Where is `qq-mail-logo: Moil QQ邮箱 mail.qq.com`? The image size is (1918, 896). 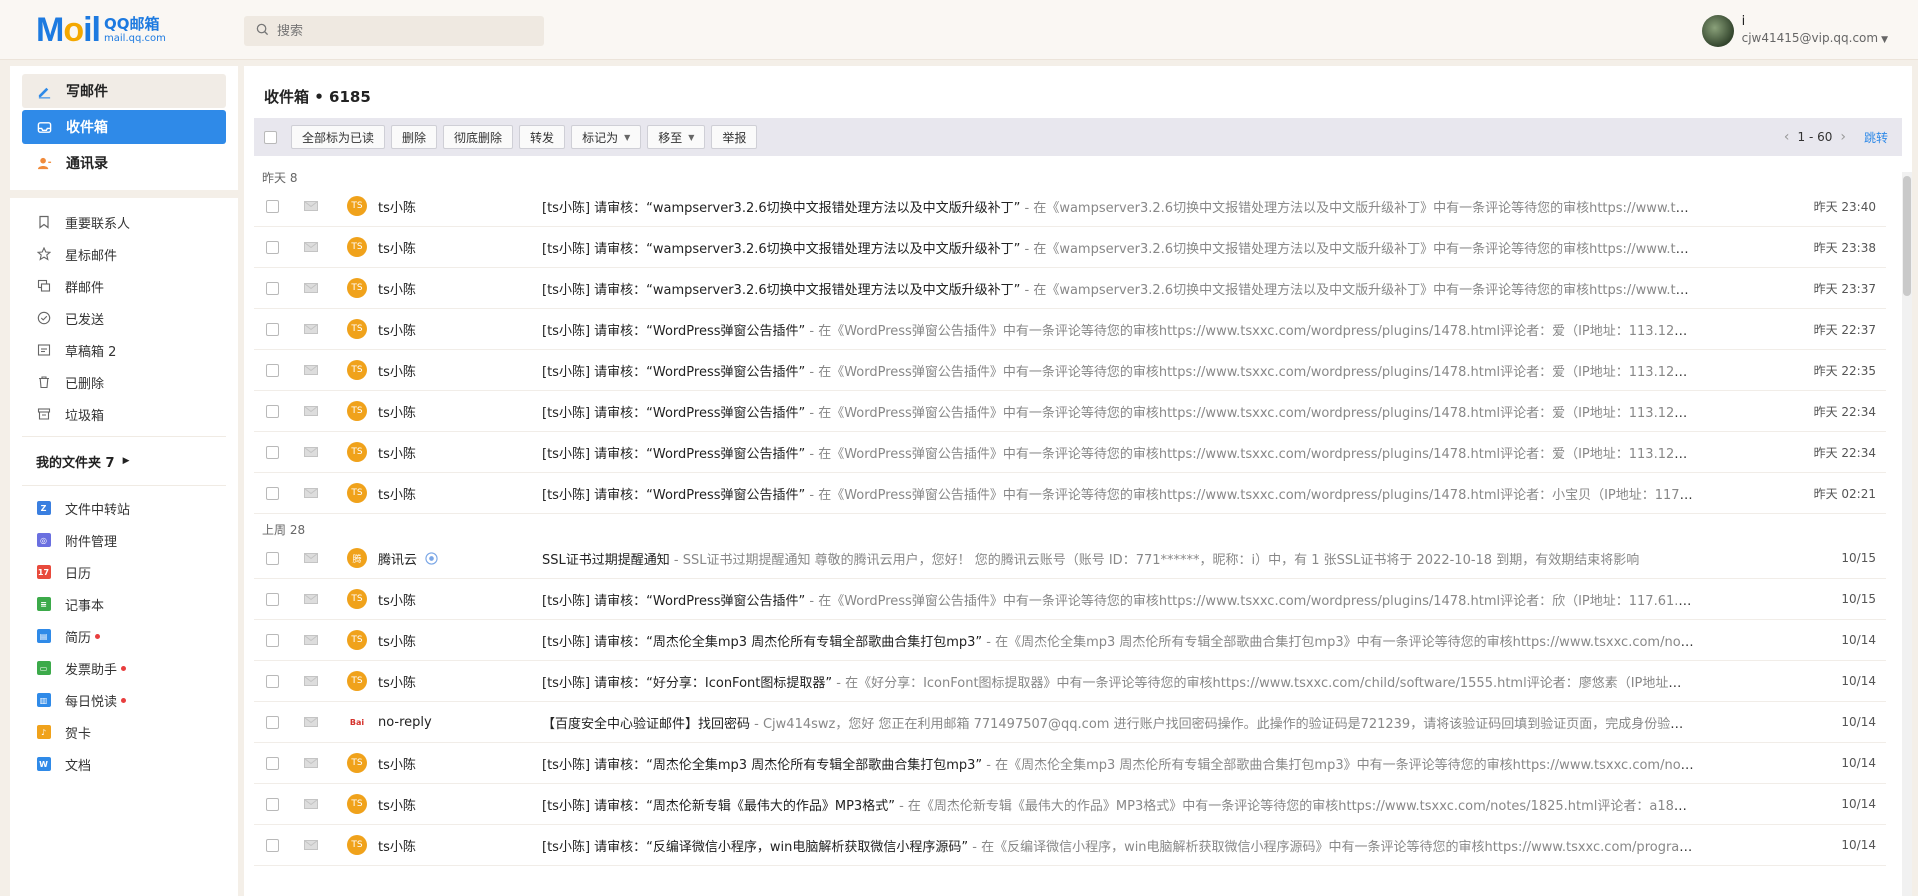
qq-mail-logo: Moil QQ邮箱 mail.qq.com is located at coordinates (101, 30).